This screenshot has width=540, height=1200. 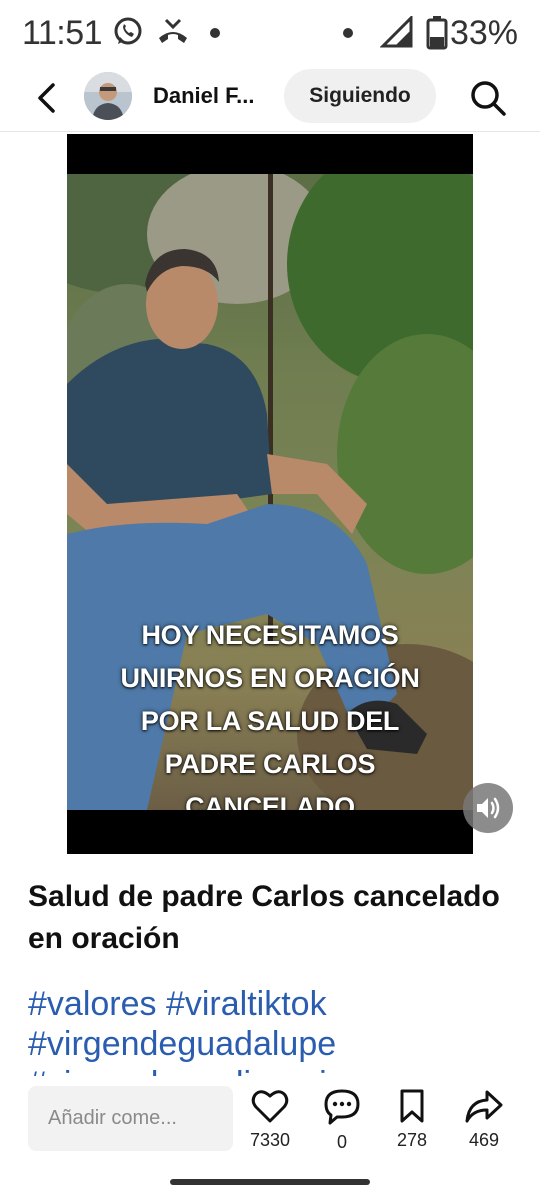 What do you see at coordinates (108, 96) in the screenshot?
I see `avatar` at bounding box center [108, 96].